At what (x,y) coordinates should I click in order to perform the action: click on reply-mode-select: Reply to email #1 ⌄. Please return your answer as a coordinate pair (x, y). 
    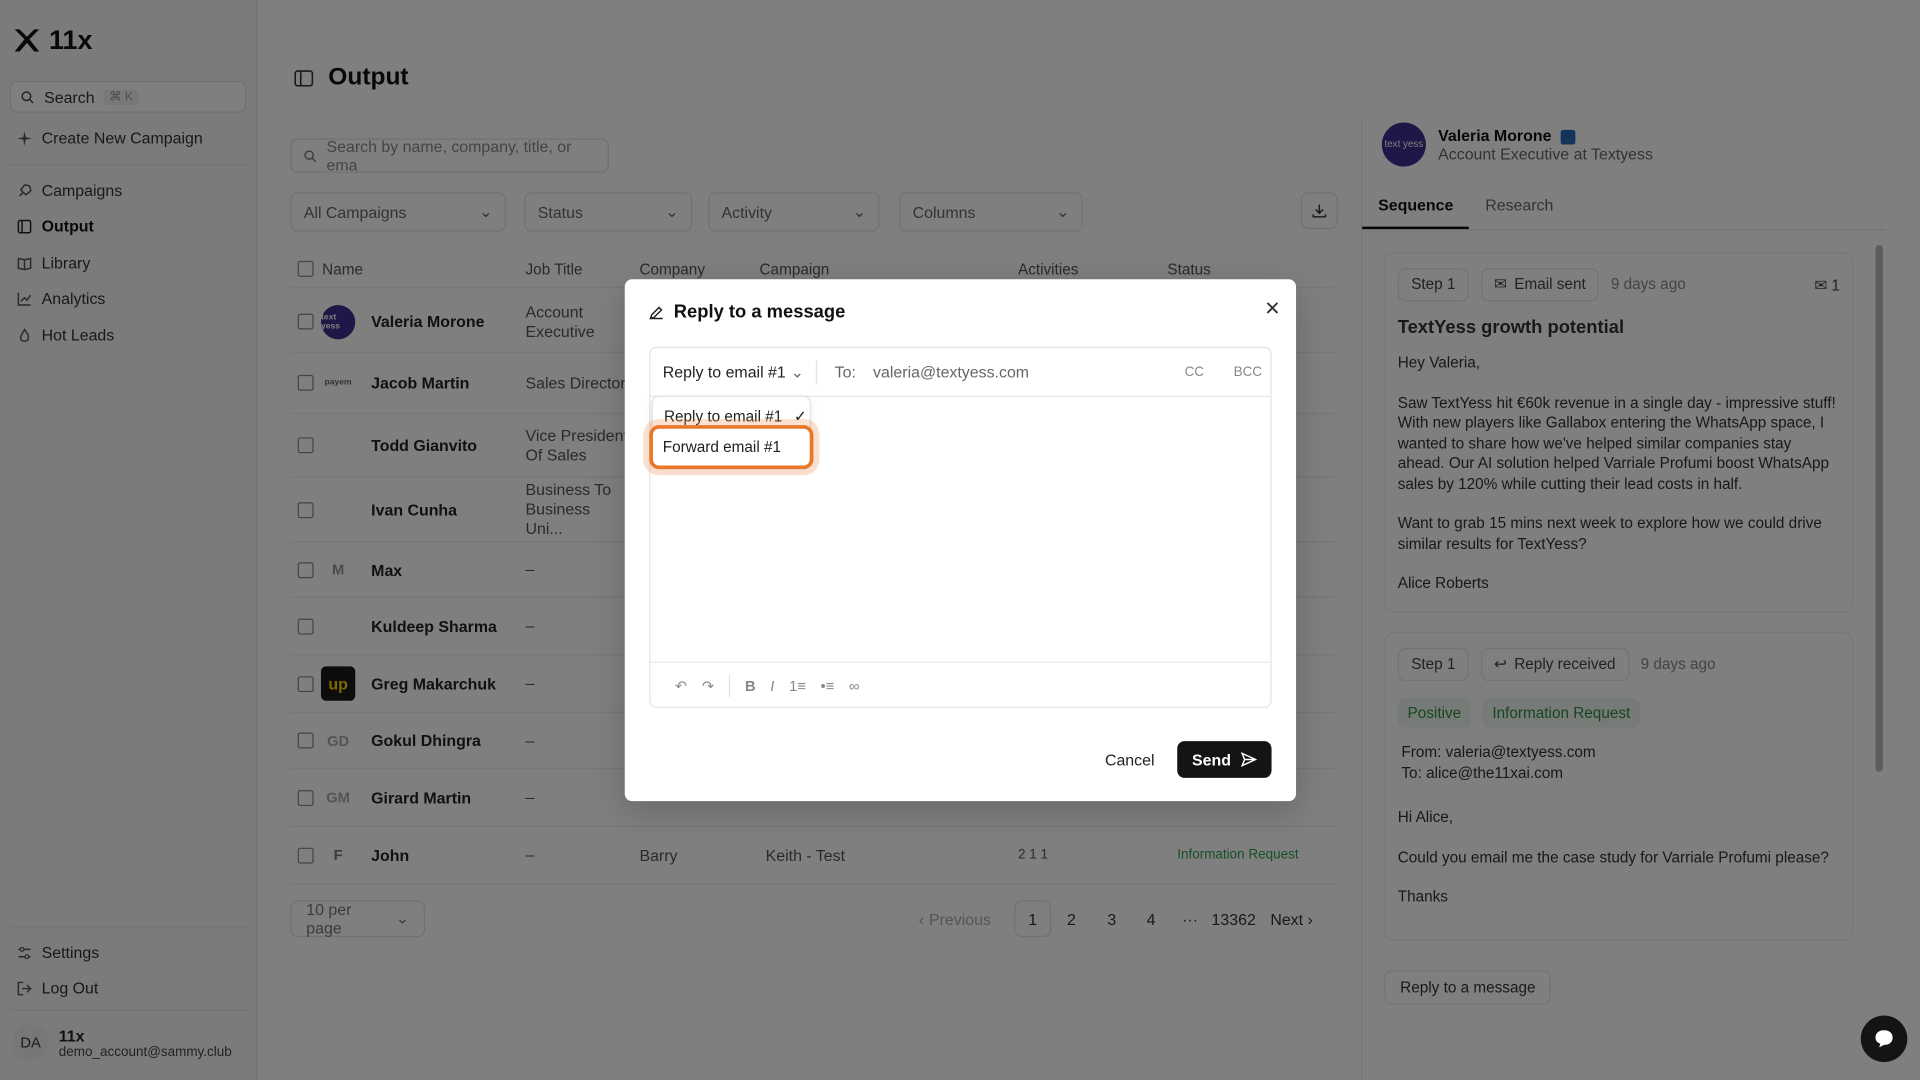
    Looking at the image, I should click on (734, 372).